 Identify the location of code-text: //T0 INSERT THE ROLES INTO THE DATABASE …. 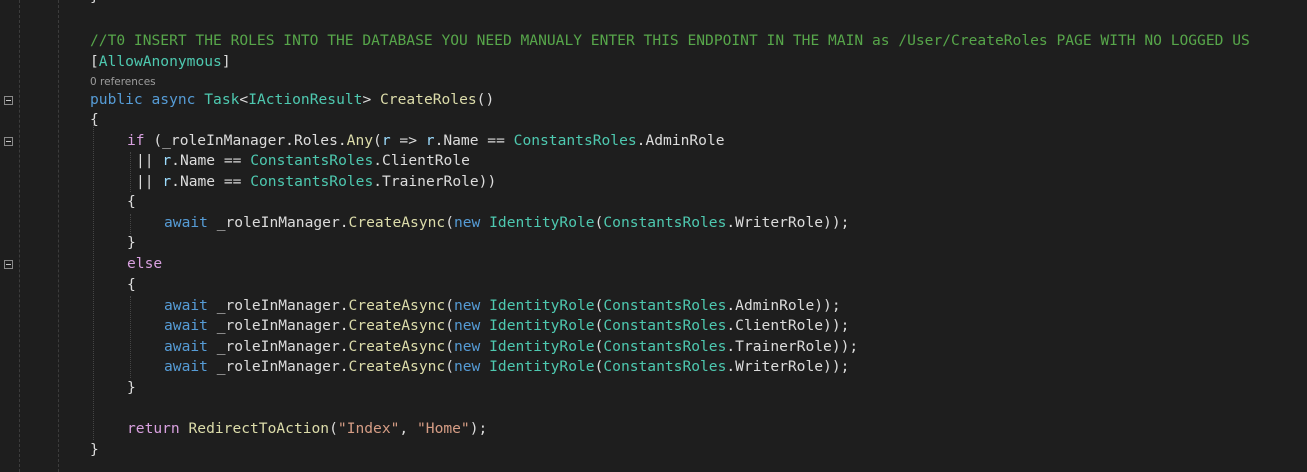
(670, 41).